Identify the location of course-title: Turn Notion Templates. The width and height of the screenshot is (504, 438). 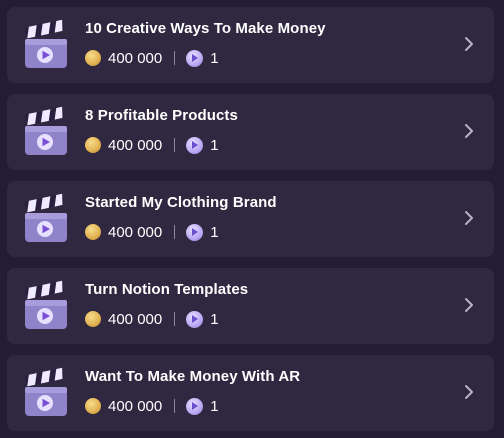
(167, 289).